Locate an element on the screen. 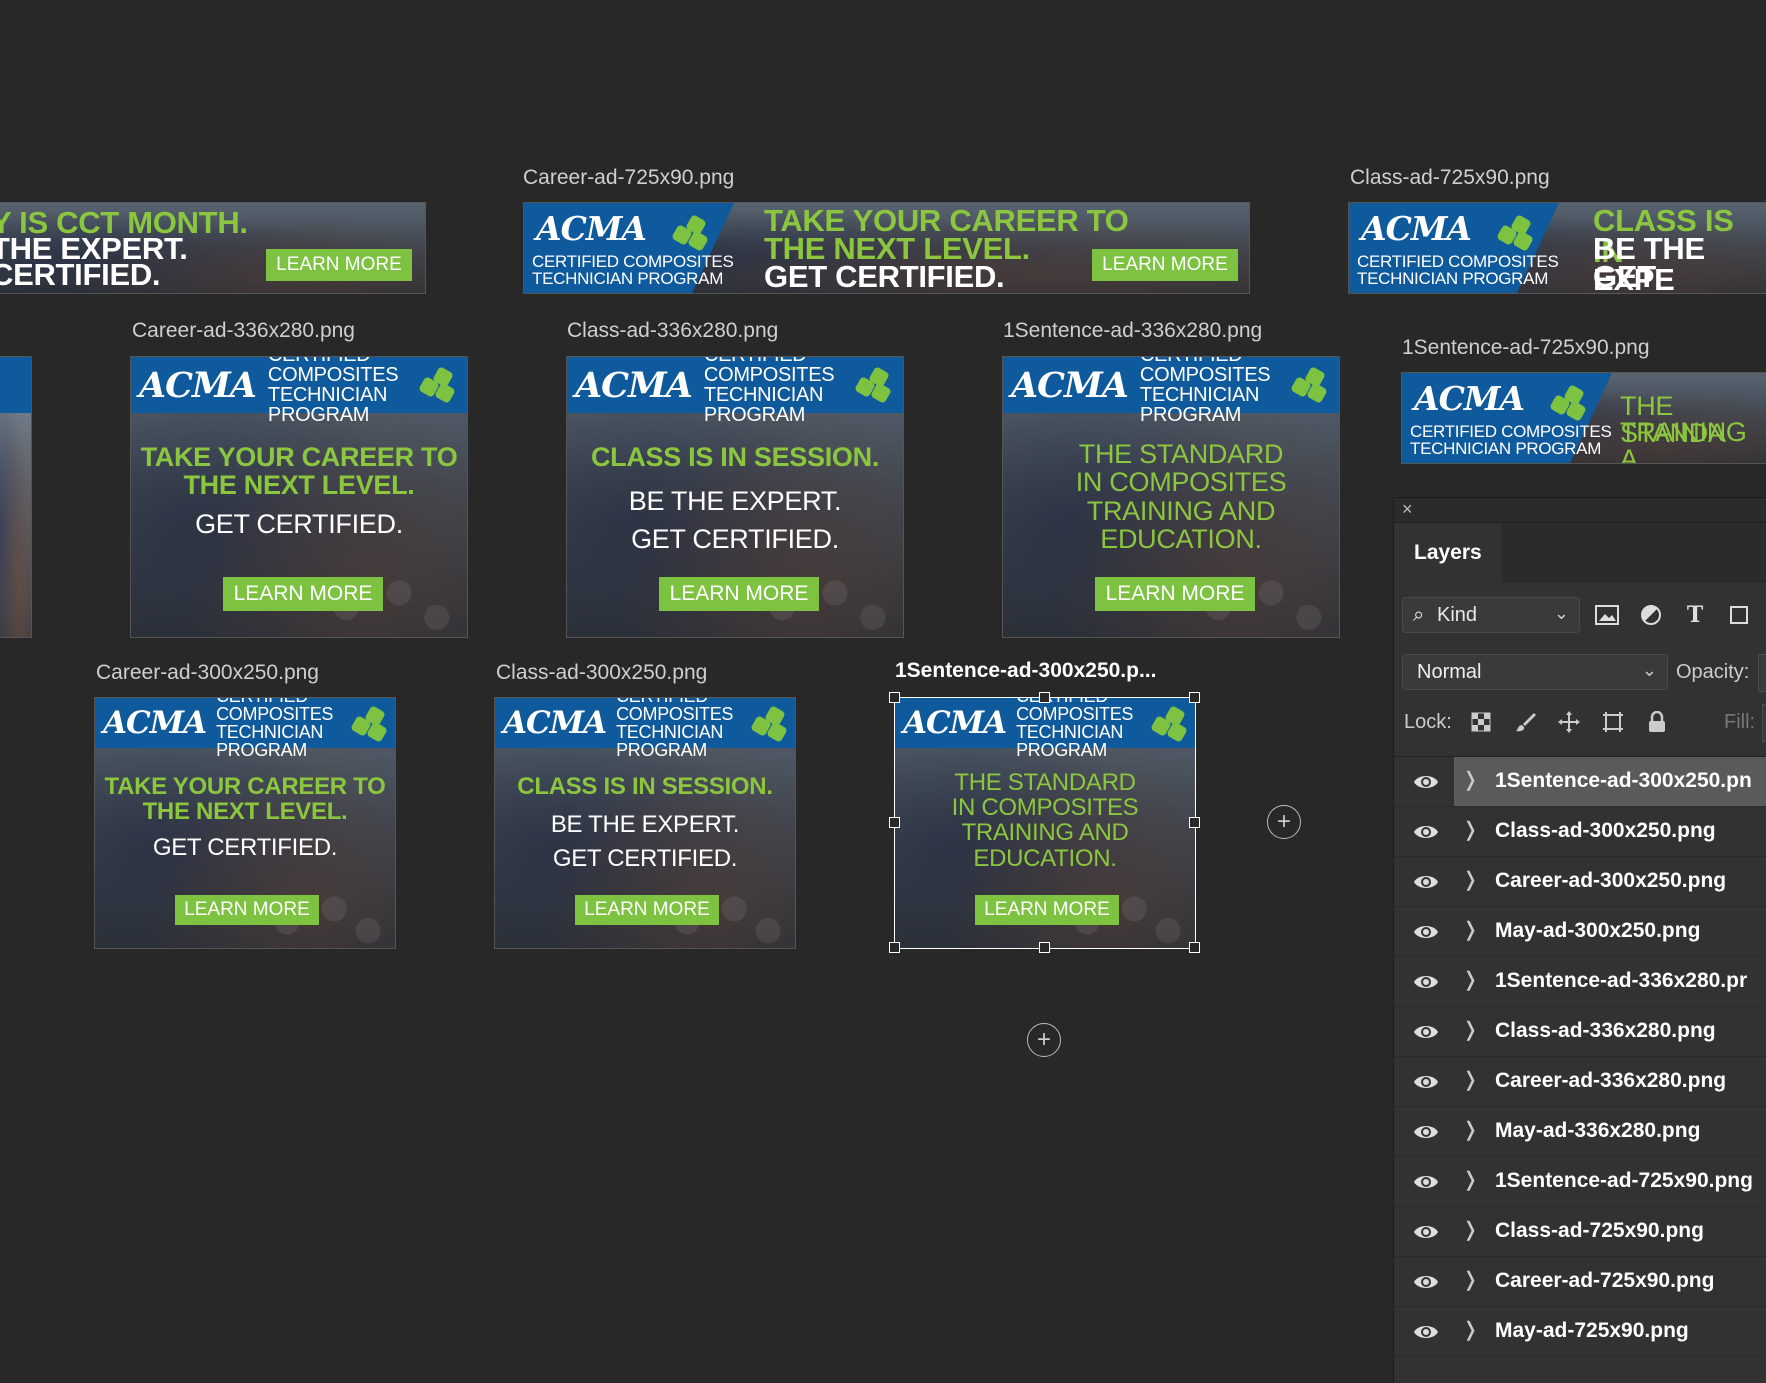  program-line-1: CERTIFIED COMPOSITES is located at coordinates (1458, 261).